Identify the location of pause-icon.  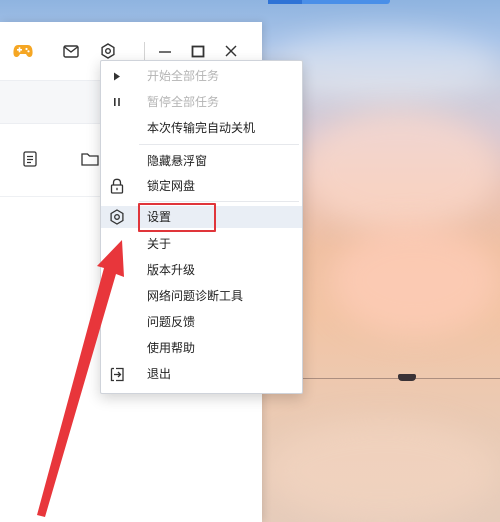
(117, 102).